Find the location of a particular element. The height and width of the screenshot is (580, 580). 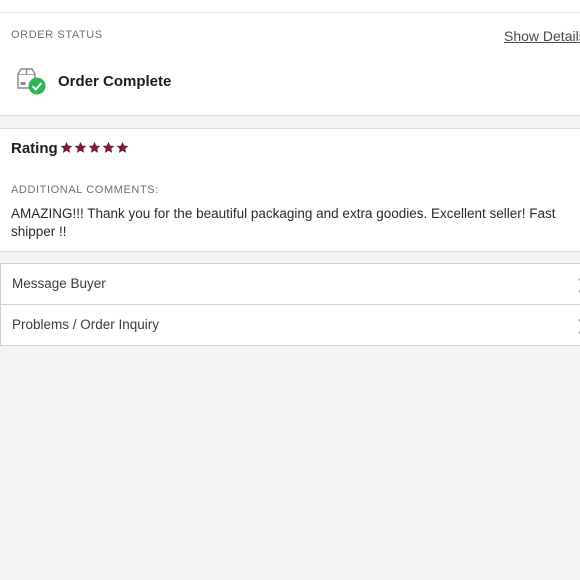

box-check-icon is located at coordinates (31, 81).